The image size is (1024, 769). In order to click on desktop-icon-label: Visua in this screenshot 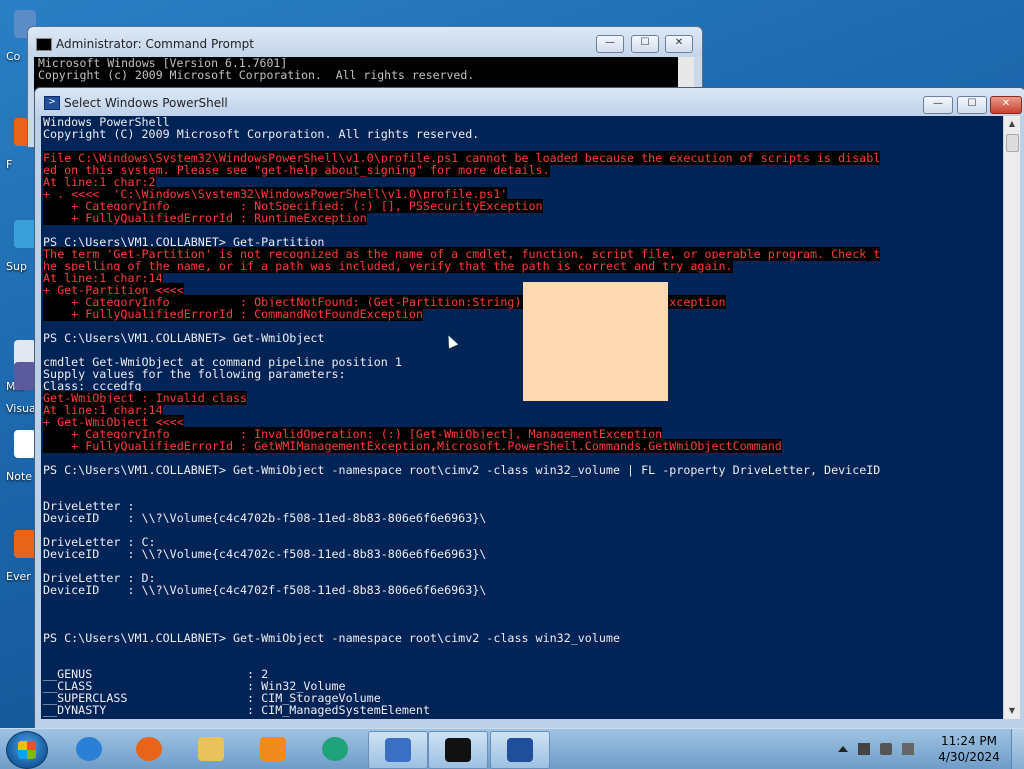, I will do `click(21, 408)`.